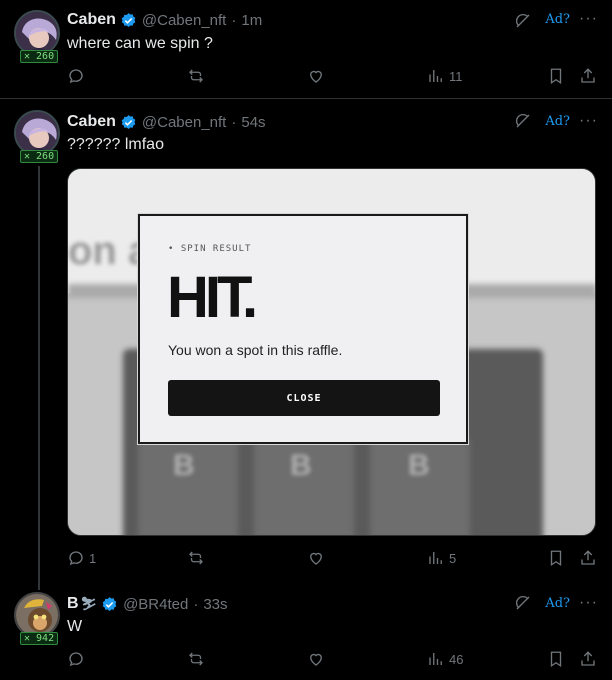 Image resolution: width=612 pixels, height=680 pixels. What do you see at coordinates (456, 659) in the screenshot?
I see `view-count: 46` at bounding box center [456, 659].